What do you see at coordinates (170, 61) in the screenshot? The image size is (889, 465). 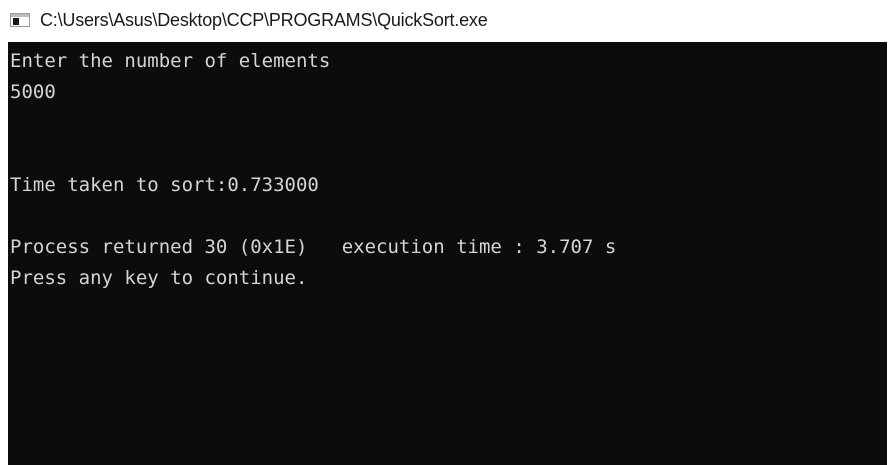 I see `console-line-prompt: Enter the number of elements` at bounding box center [170, 61].